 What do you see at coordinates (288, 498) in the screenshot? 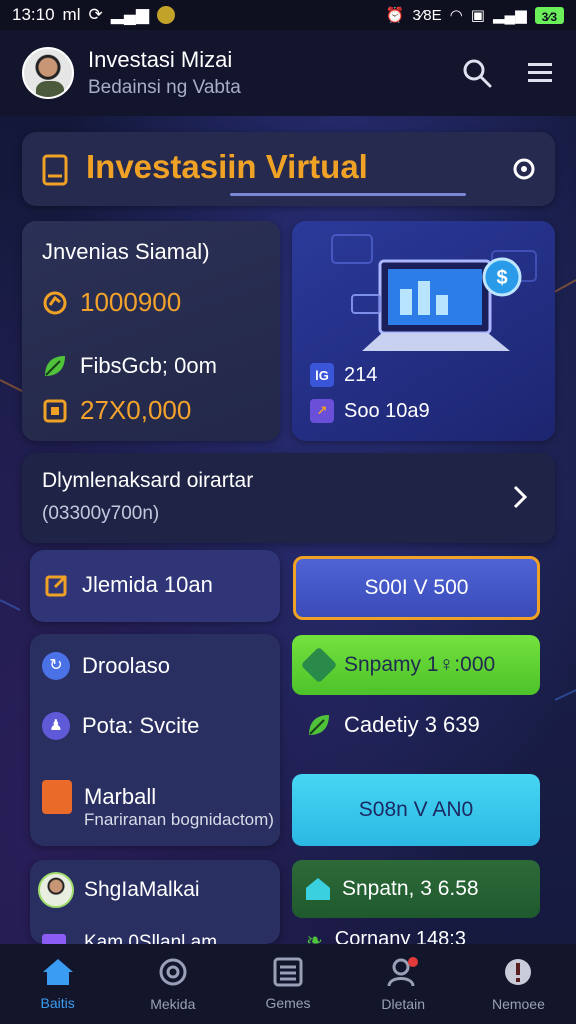
I see `dashboard-summary-card: Dlymlenaksard oirartar (03300y700n)` at bounding box center [288, 498].